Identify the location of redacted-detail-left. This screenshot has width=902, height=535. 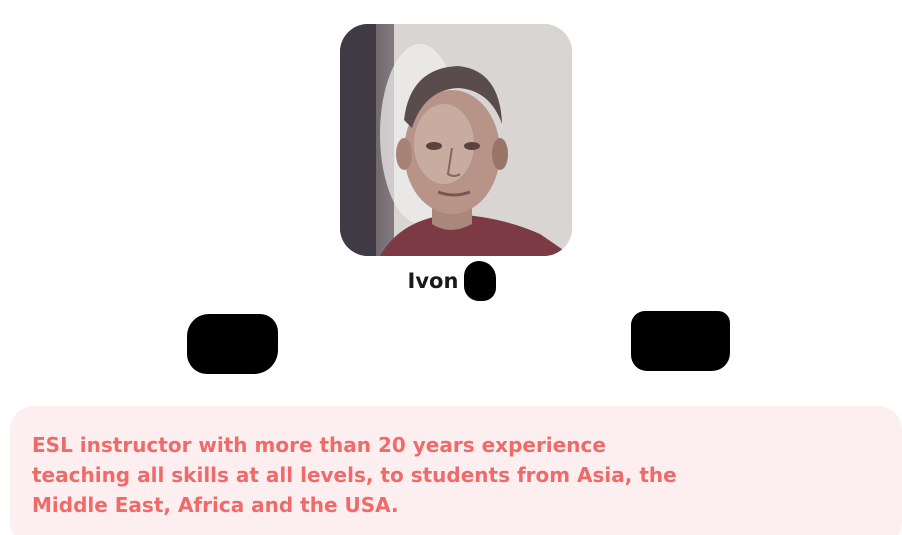
(232, 344).